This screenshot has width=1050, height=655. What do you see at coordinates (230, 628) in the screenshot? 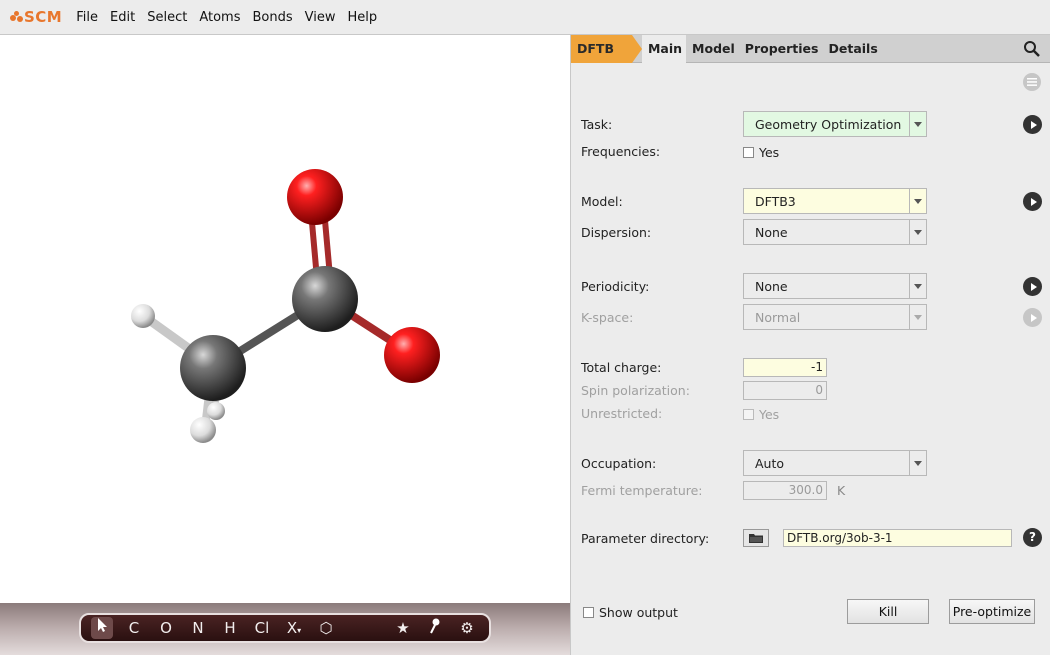
I see `tool-hydrogen: H` at bounding box center [230, 628].